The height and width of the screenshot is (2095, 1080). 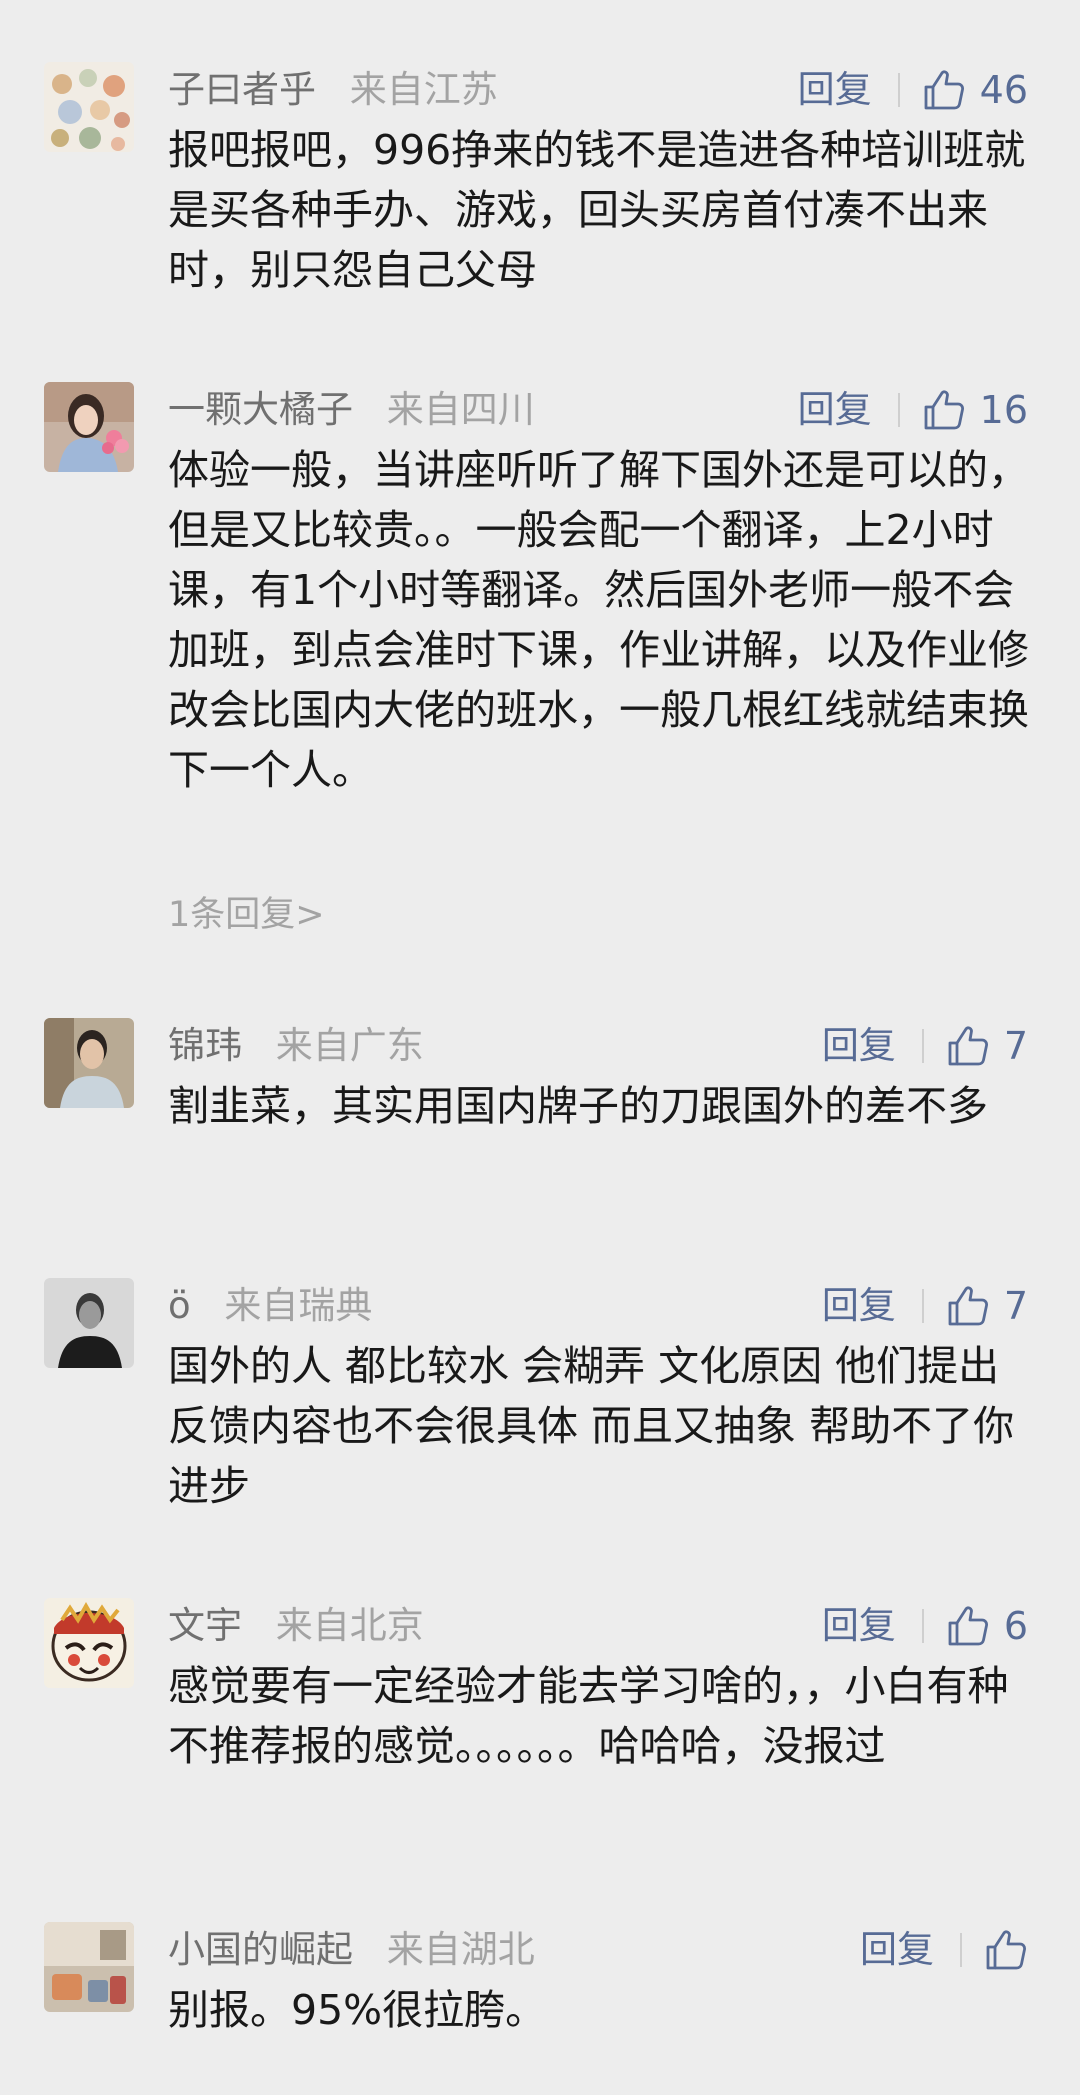 I want to click on location-label: 来自湖北, so click(x=460, y=1949).